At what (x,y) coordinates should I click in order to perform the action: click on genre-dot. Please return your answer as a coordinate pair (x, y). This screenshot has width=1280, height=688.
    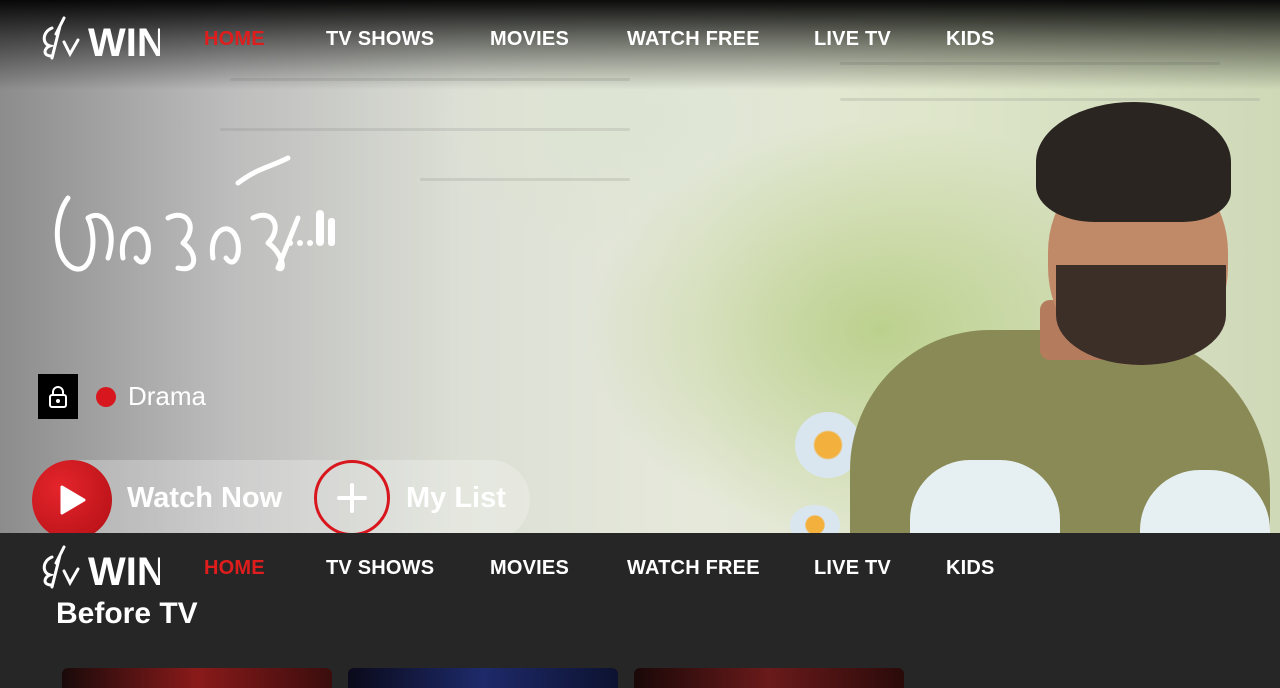
    Looking at the image, I should click on (106, 396).